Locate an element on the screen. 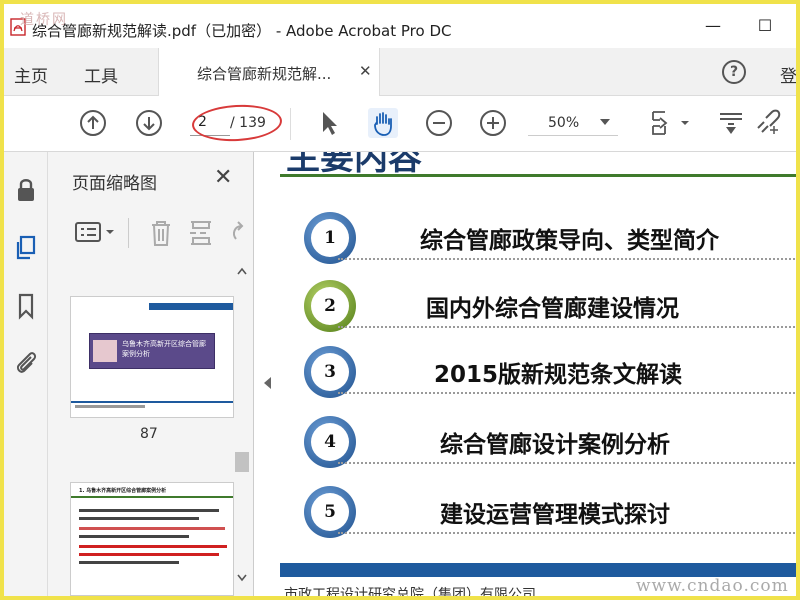 This screenshot has width=800, height=600. help-icon: ? is located at coordinates (734, 72).